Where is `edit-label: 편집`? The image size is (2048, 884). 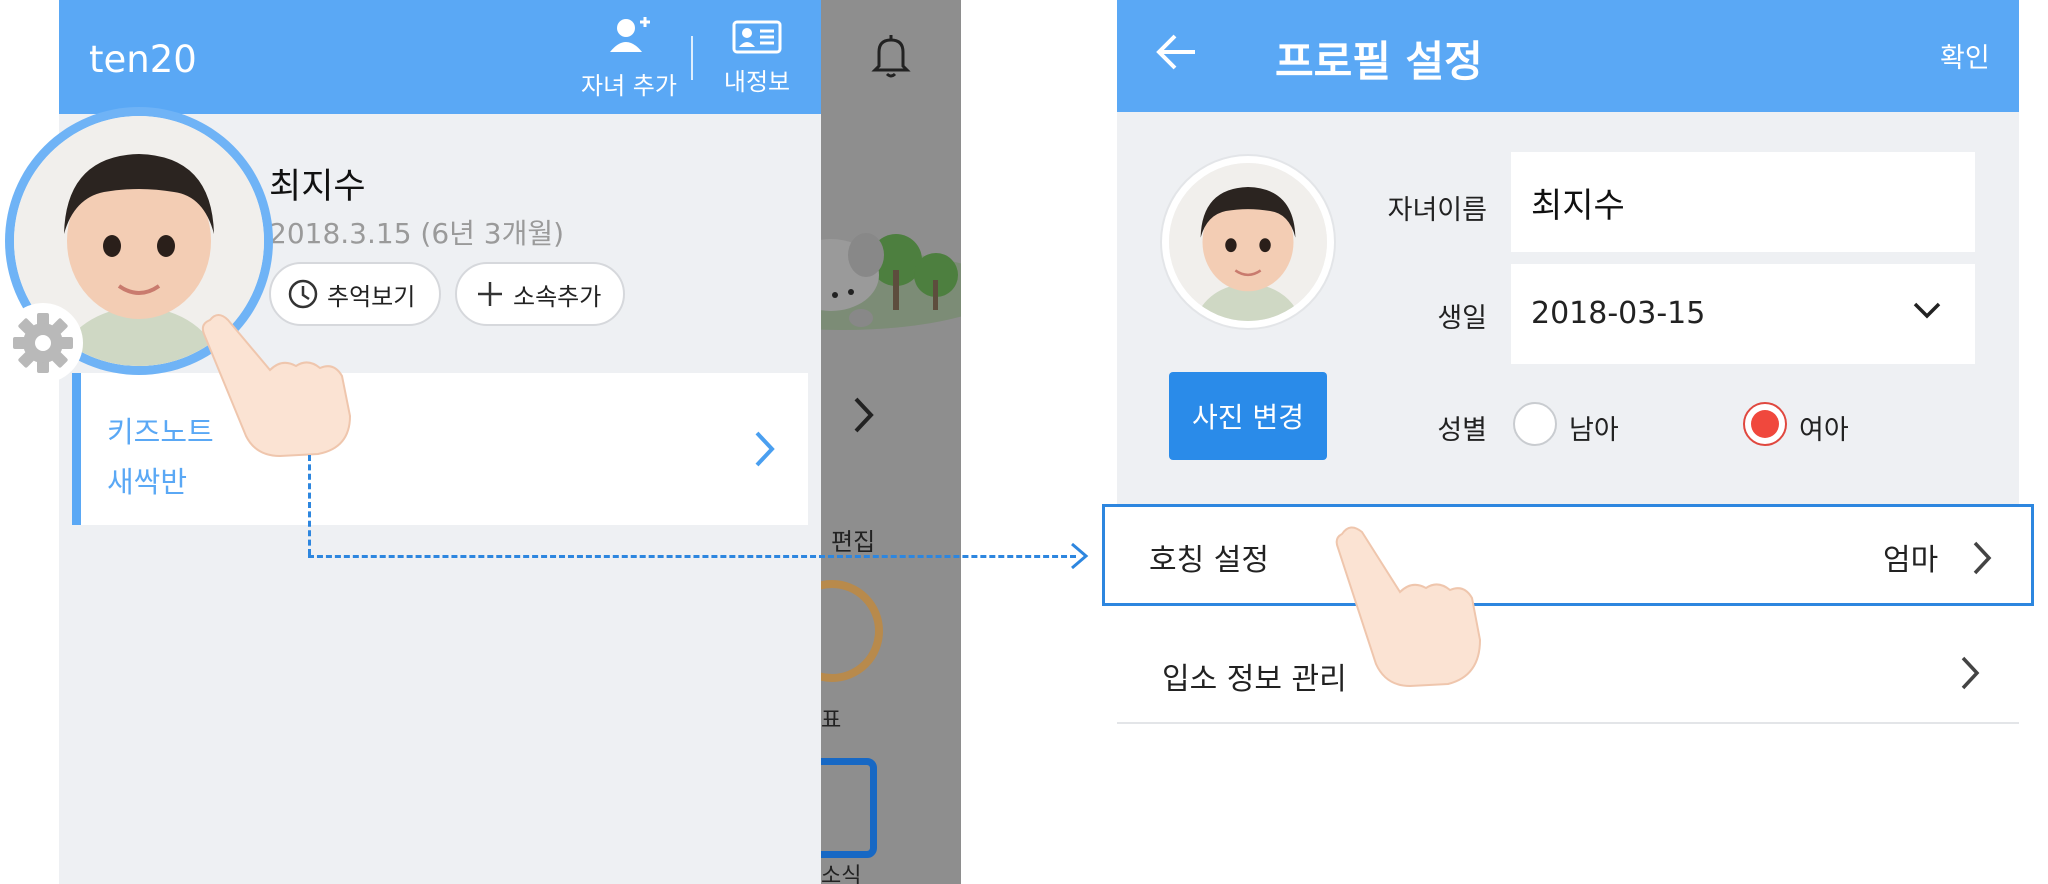
edit-label: 편집 is located at coordinates (853, 542).